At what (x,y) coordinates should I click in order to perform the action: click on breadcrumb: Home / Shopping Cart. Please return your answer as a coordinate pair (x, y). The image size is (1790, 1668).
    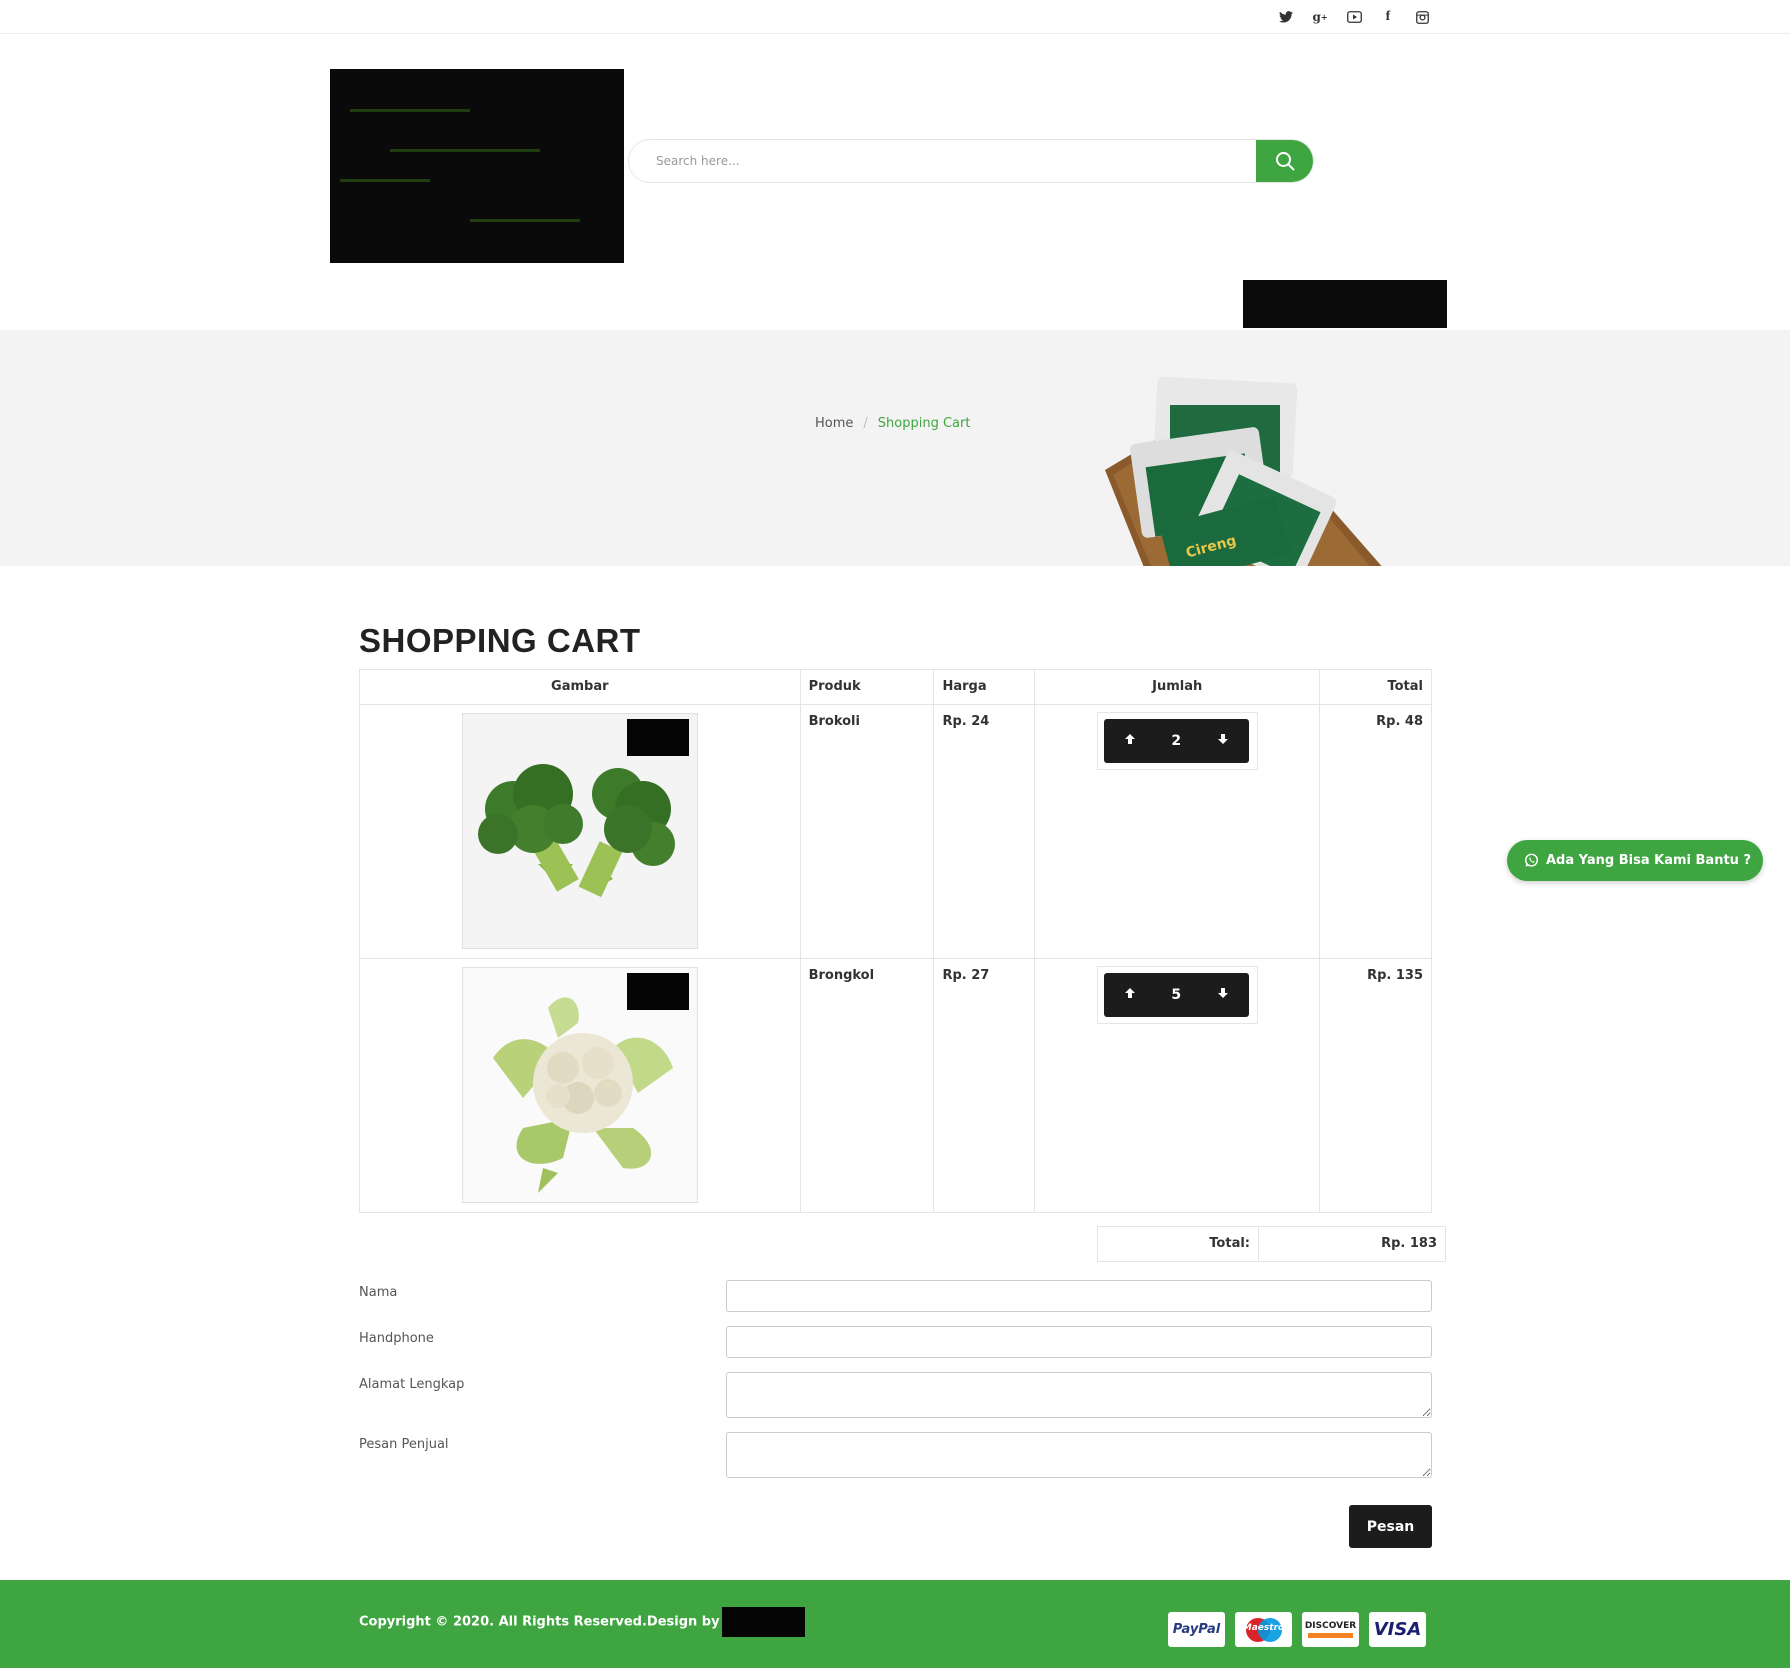
    Looking at the image, I should click on (892, 423).